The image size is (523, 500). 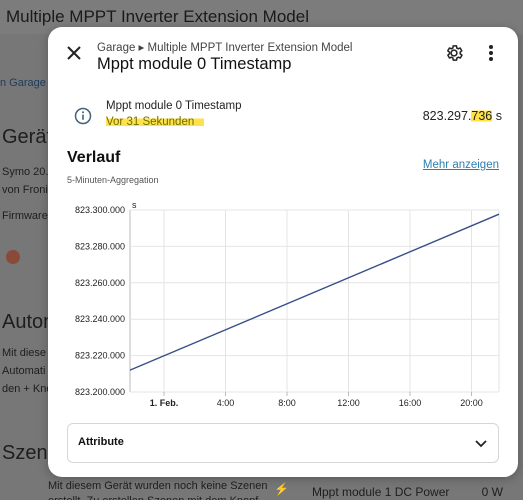 What do you see at coordinates (27, 137) in the screenshot?
I see `devices-heading: Gerät` at bounding box center [27, 137].